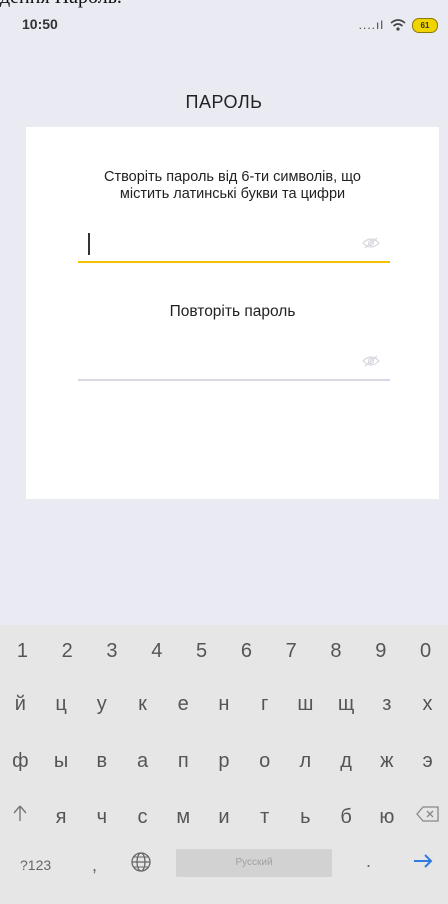  I want to click on backspace-icon, so click(427, 814).